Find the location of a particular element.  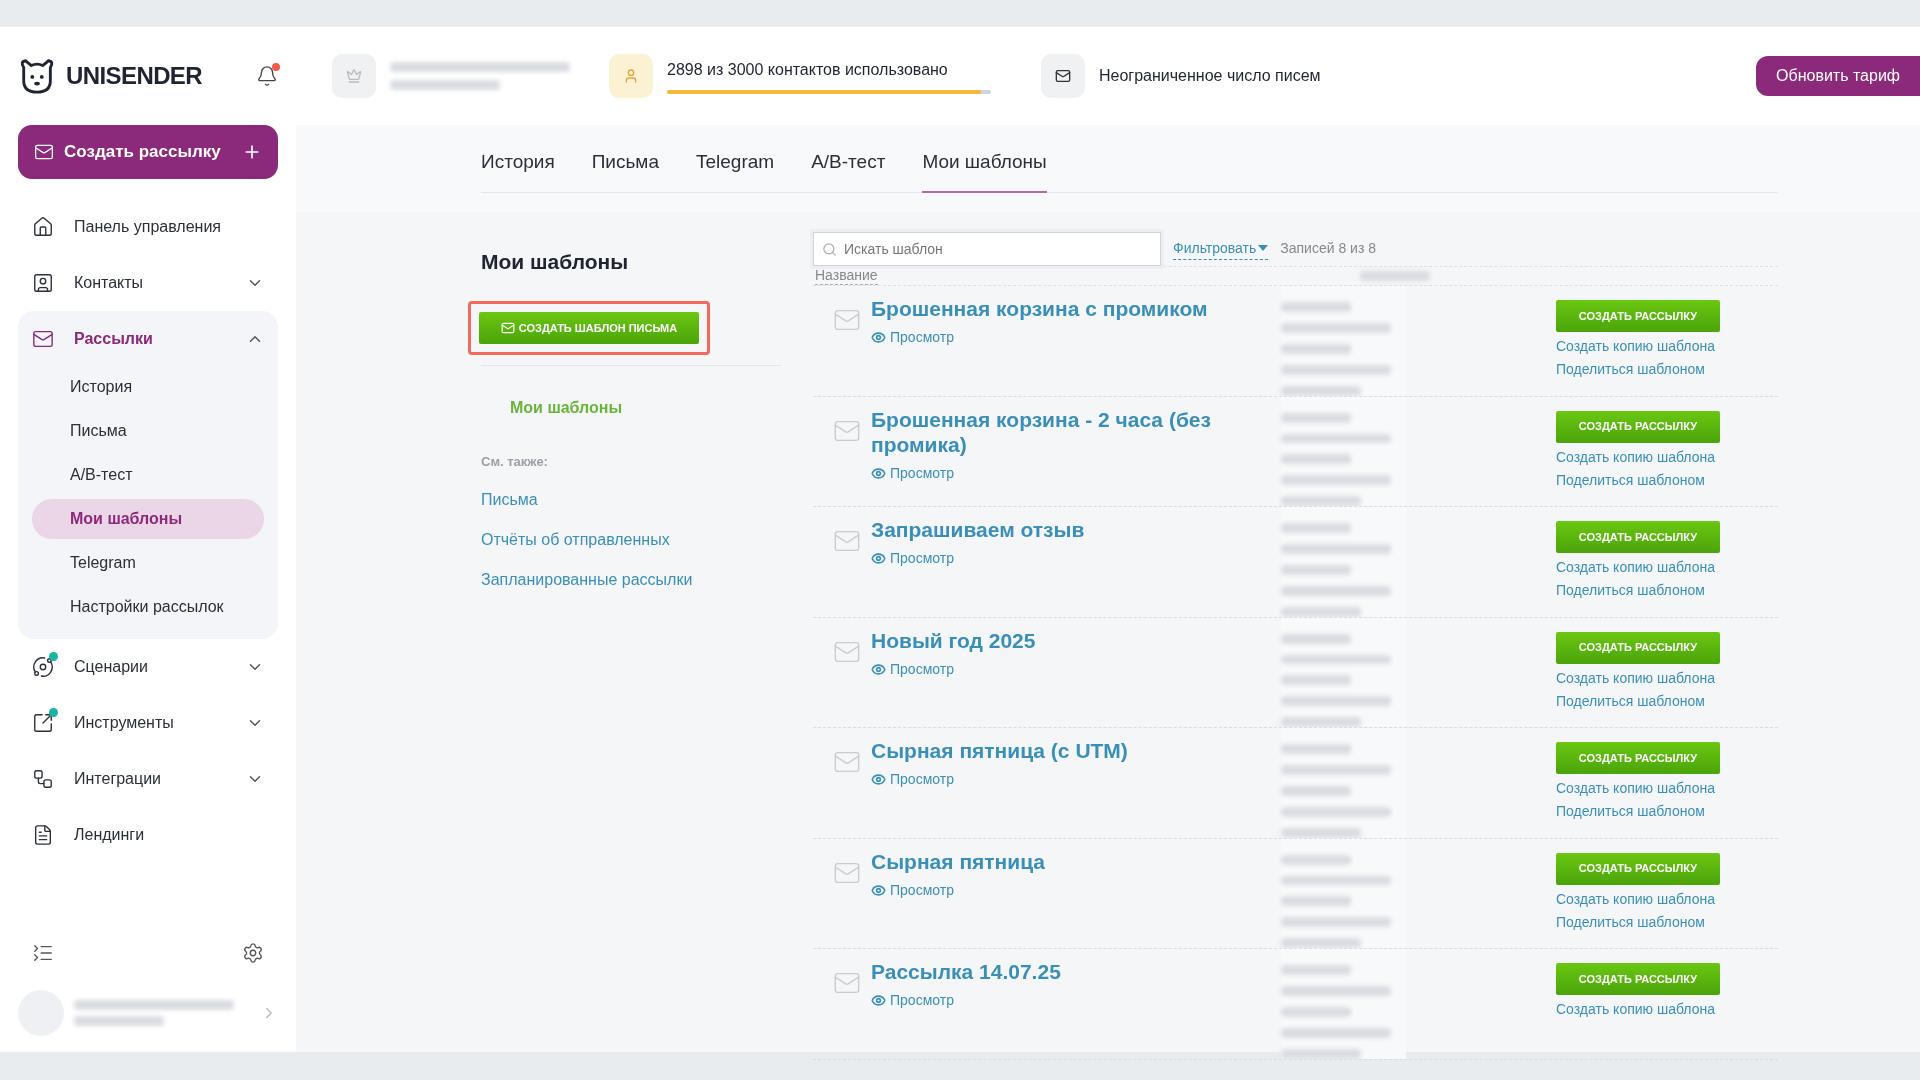

related-link: Письма is located at coordinates (631, 499).